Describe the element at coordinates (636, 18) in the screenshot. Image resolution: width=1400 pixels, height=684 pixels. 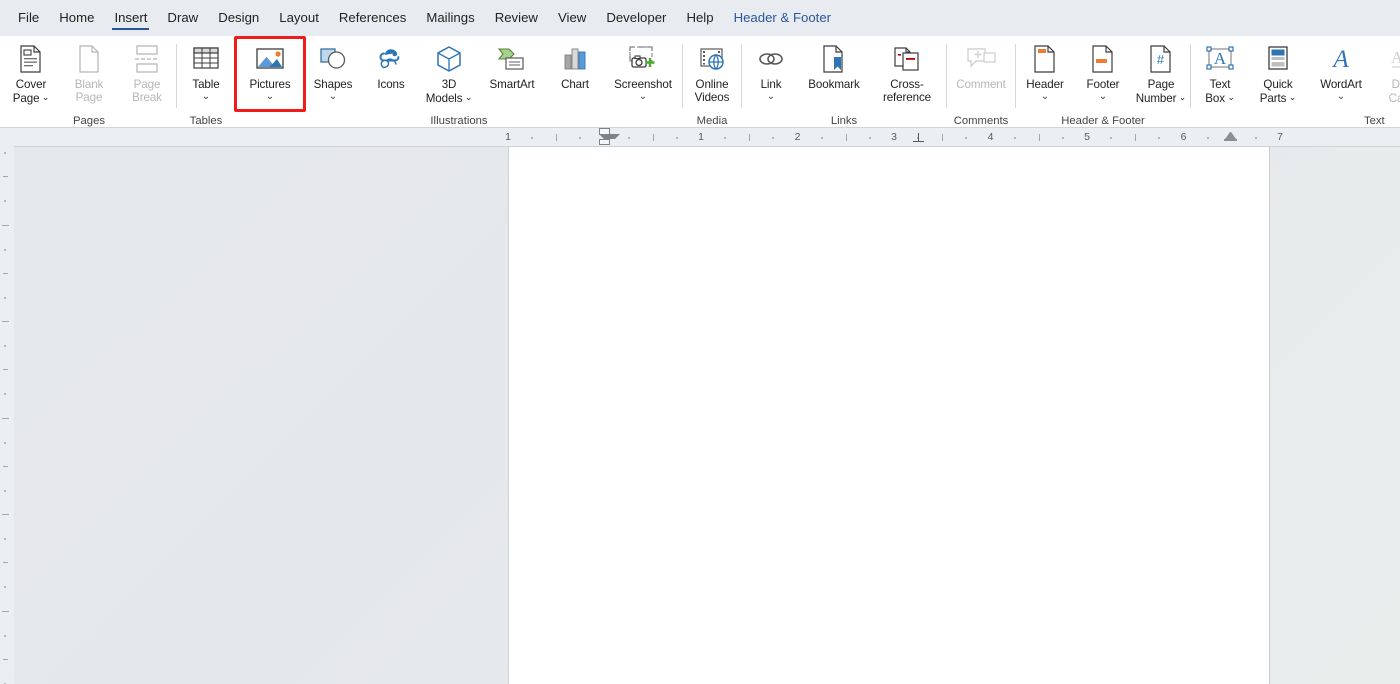
I see `tab-developer: Developer` at that location.